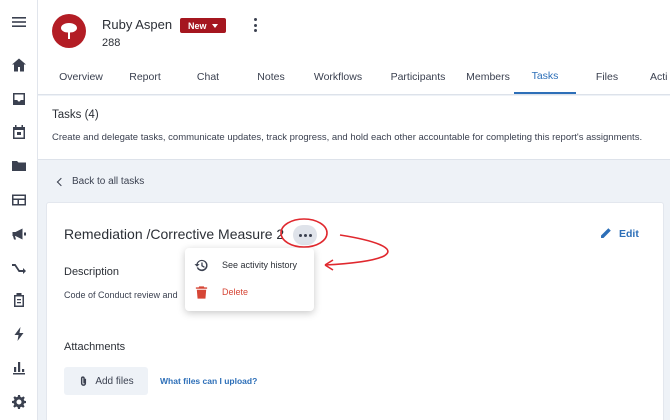 Image resolution: width=670 pixels, height=420 pixels. Describe the element at coordinates (629, 233) in the screenshot. I see `edit-button-label: Edit` at that location.